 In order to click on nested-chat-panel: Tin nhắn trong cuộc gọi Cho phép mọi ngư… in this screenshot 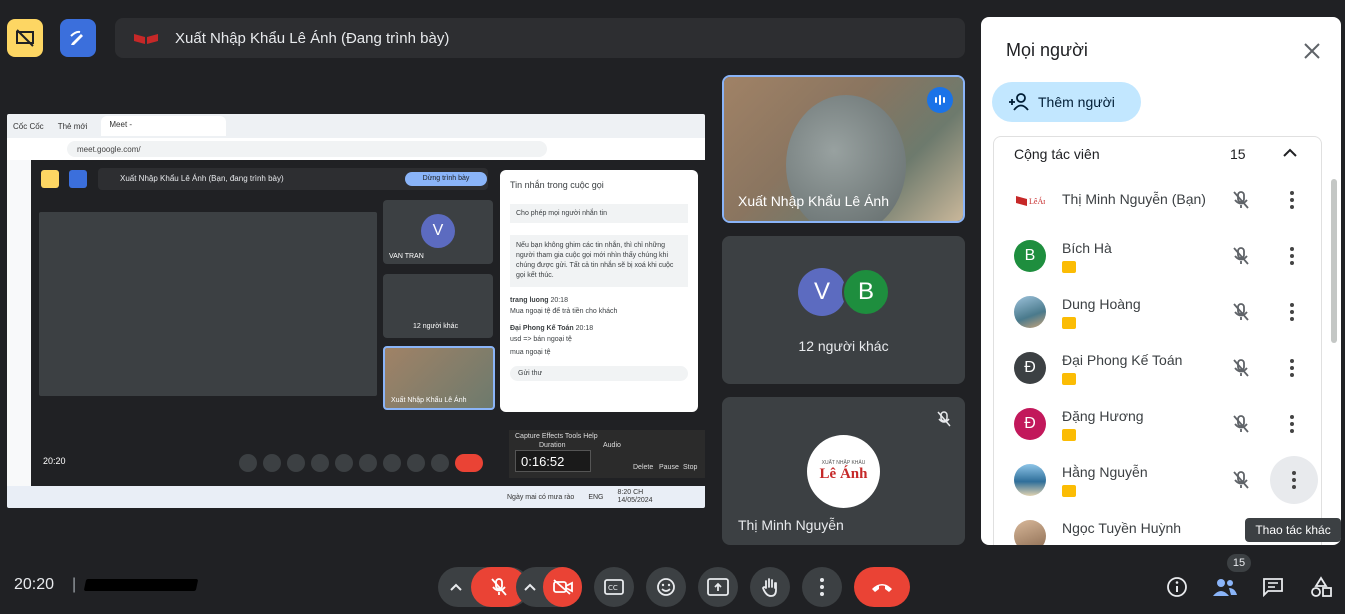, I will do `click(599, 291)`.